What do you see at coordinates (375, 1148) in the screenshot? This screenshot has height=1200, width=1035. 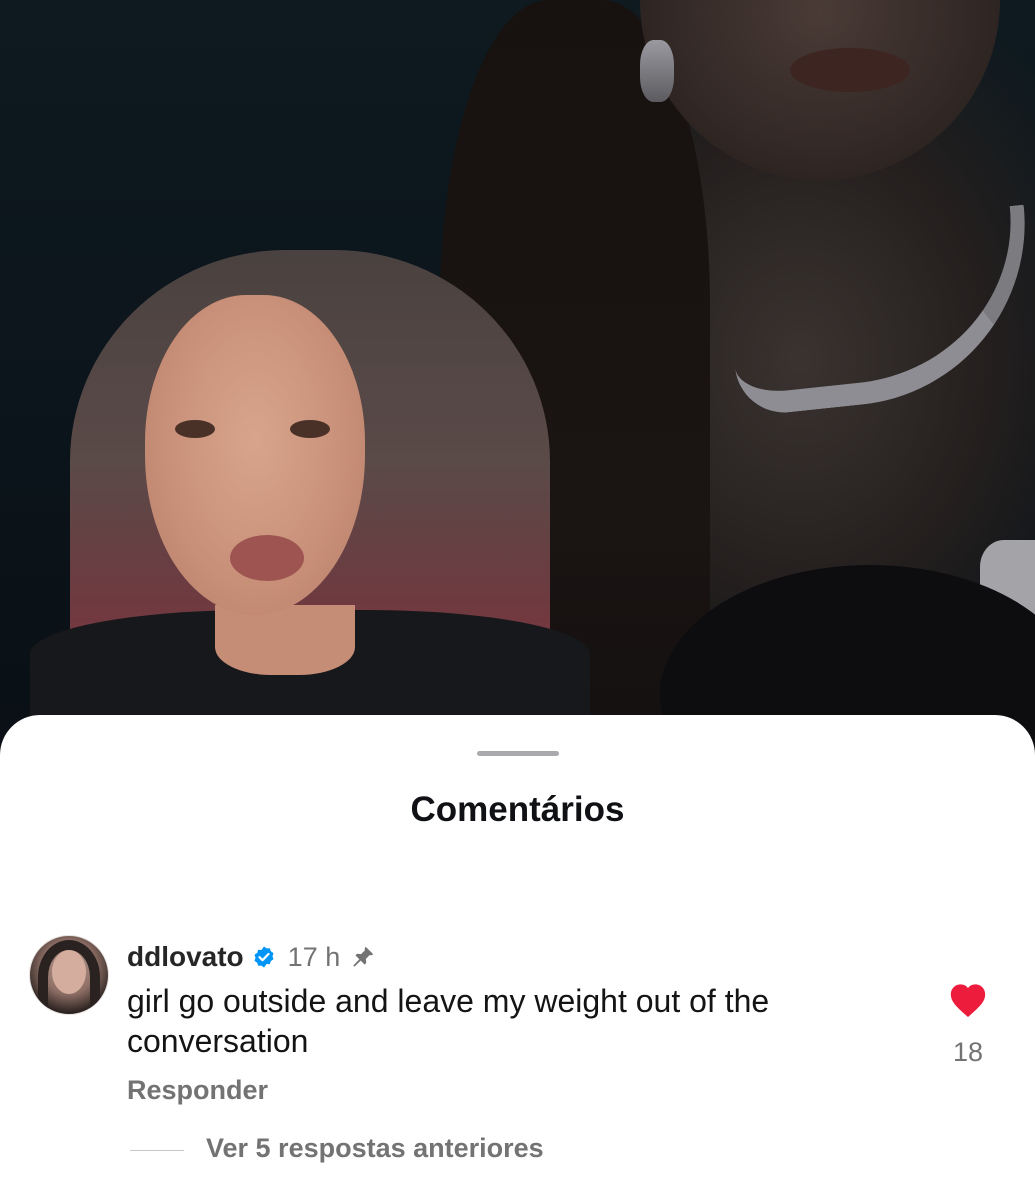 I see `view-replies-button: Ver 5 respostas anteriores` at bounding box center [375, 1148].